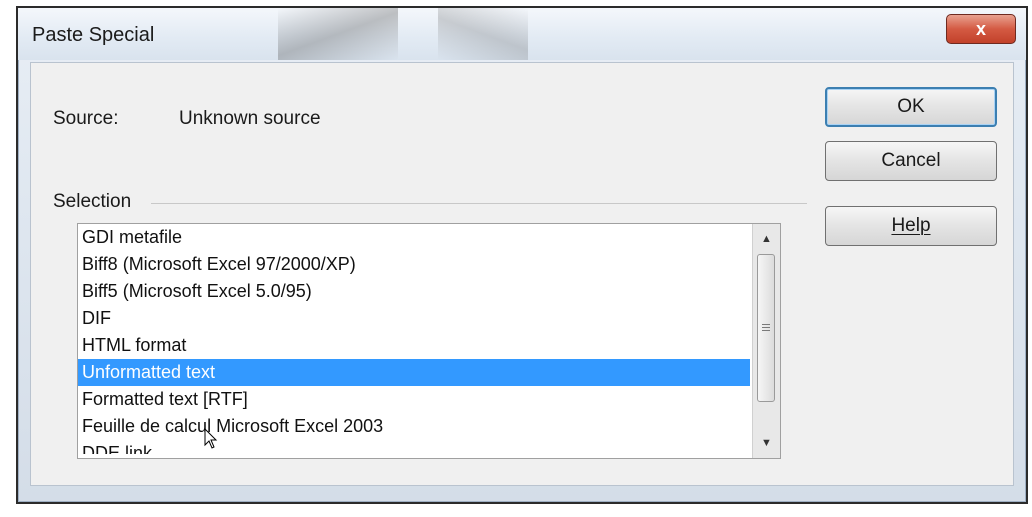 This screenshot has height=517, width=1032. I want to click on help-button: Help, so click(911, 226).